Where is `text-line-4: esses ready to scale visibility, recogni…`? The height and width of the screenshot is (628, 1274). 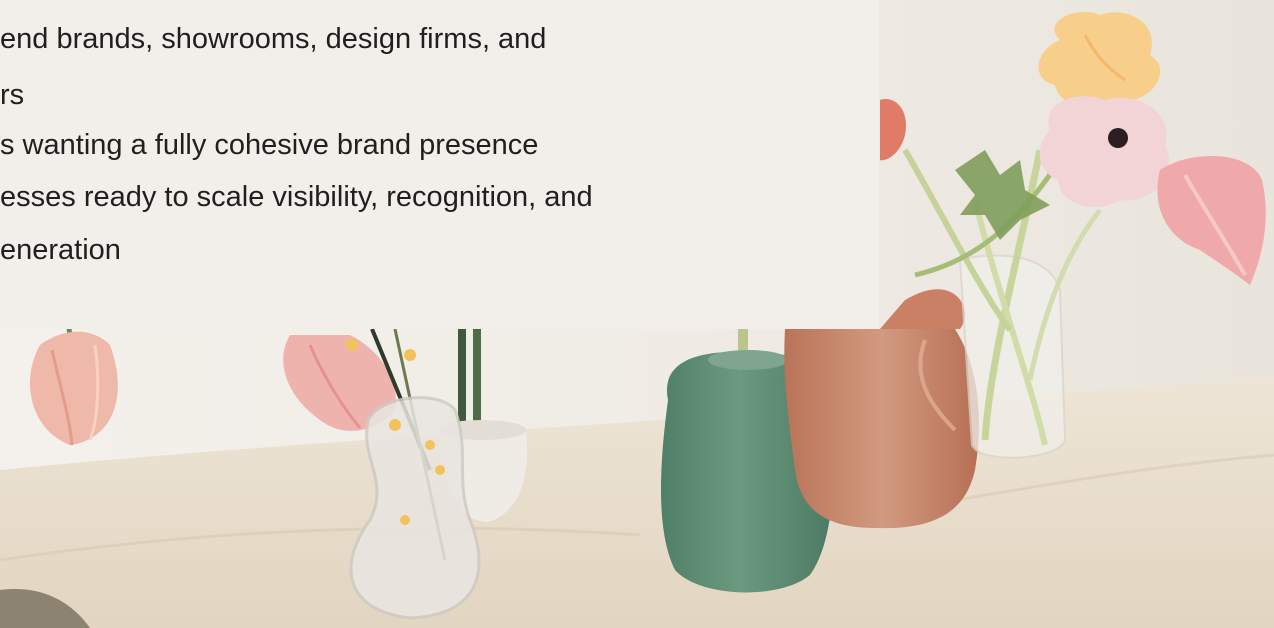 text-line-4: esses ready to scale visibility, recogni… is located at coordinates (296, 197).